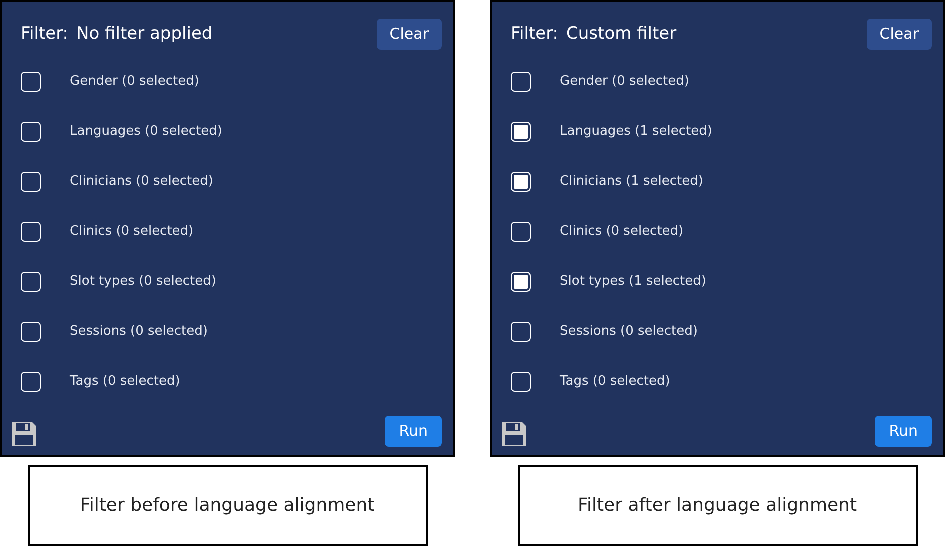 Image resolution: width=945 pixels, height=552 pixels. I want to click on option-label: Languages (0 selected), so click(146, 132).